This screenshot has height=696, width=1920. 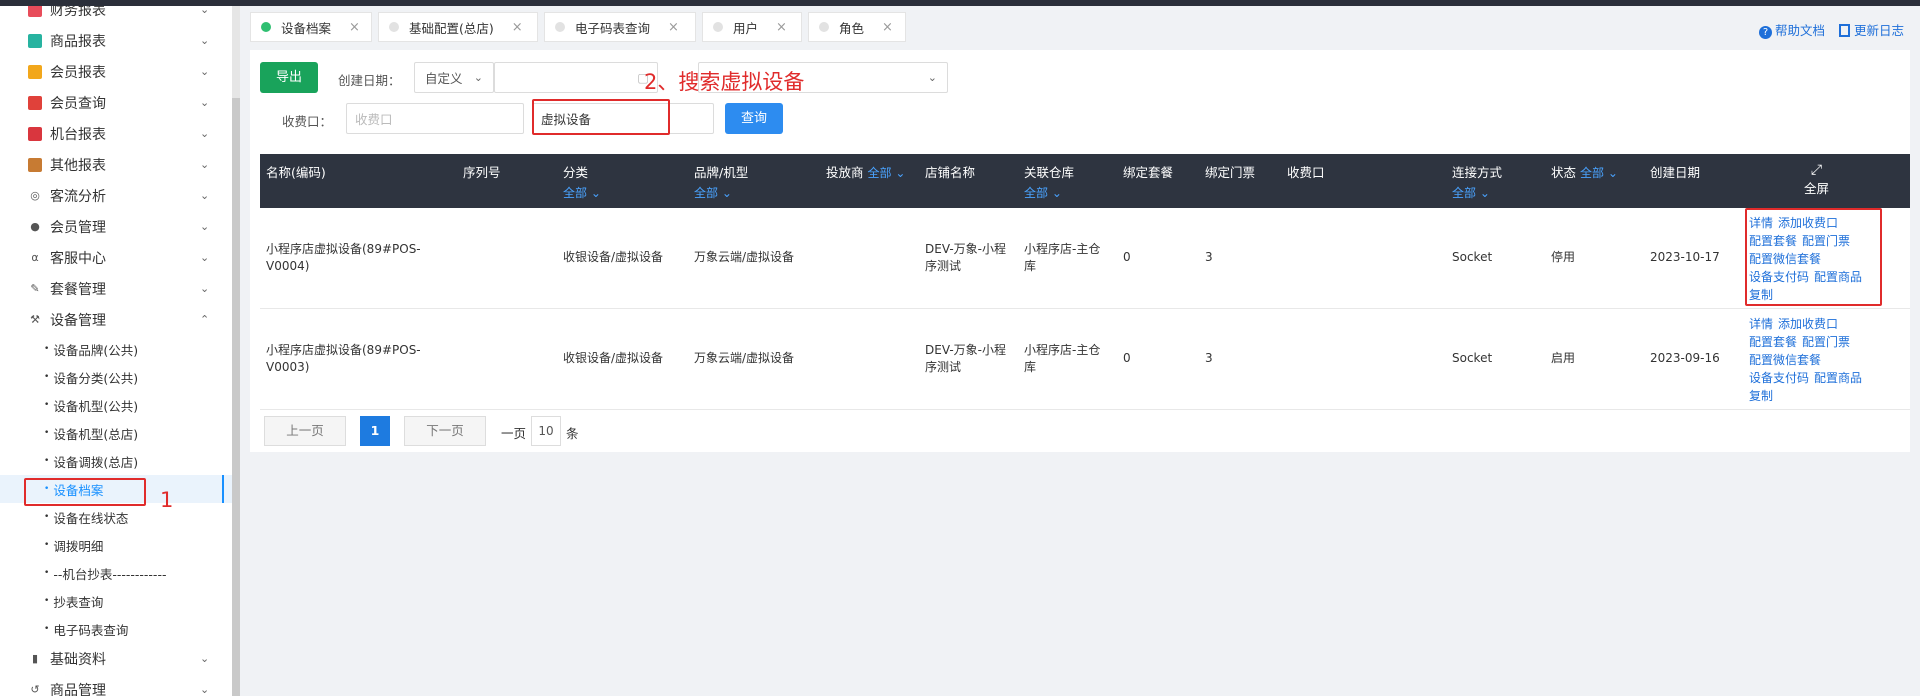 I want to click on page-size-input: 10, so click(x=546, y=431).